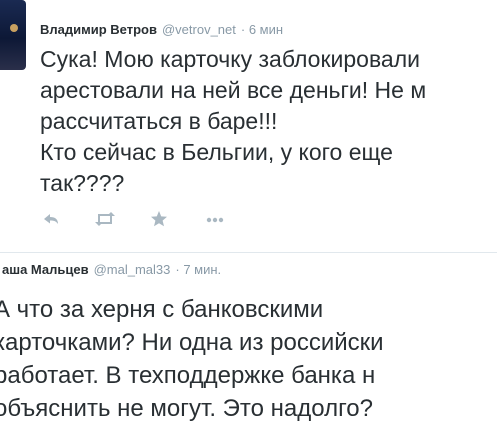  What do you see at coordinates (198, 269) in the screenshot?
I see `tweet-timestamp: · 7 мин.` at bounding box center [198, 269].